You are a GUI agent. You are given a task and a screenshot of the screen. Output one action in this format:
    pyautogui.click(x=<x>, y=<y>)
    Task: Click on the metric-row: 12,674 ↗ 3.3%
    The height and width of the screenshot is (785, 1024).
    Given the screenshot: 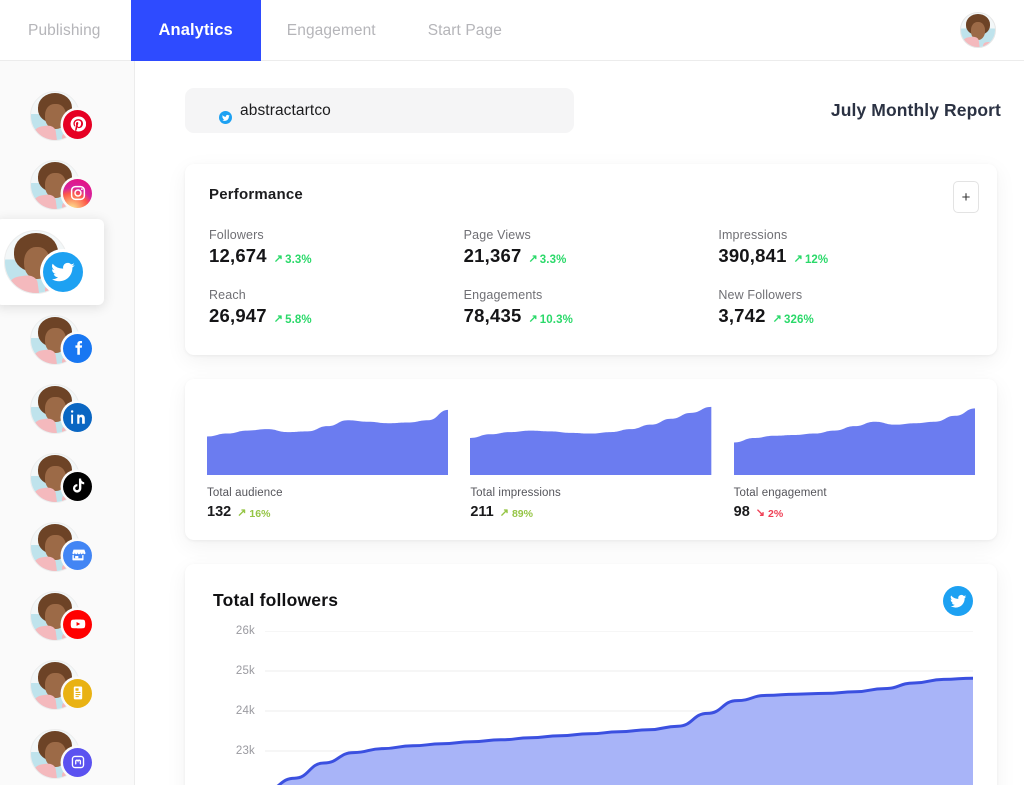 What is the action you would take?
    pyautogui.click(x=336, y=256)
    